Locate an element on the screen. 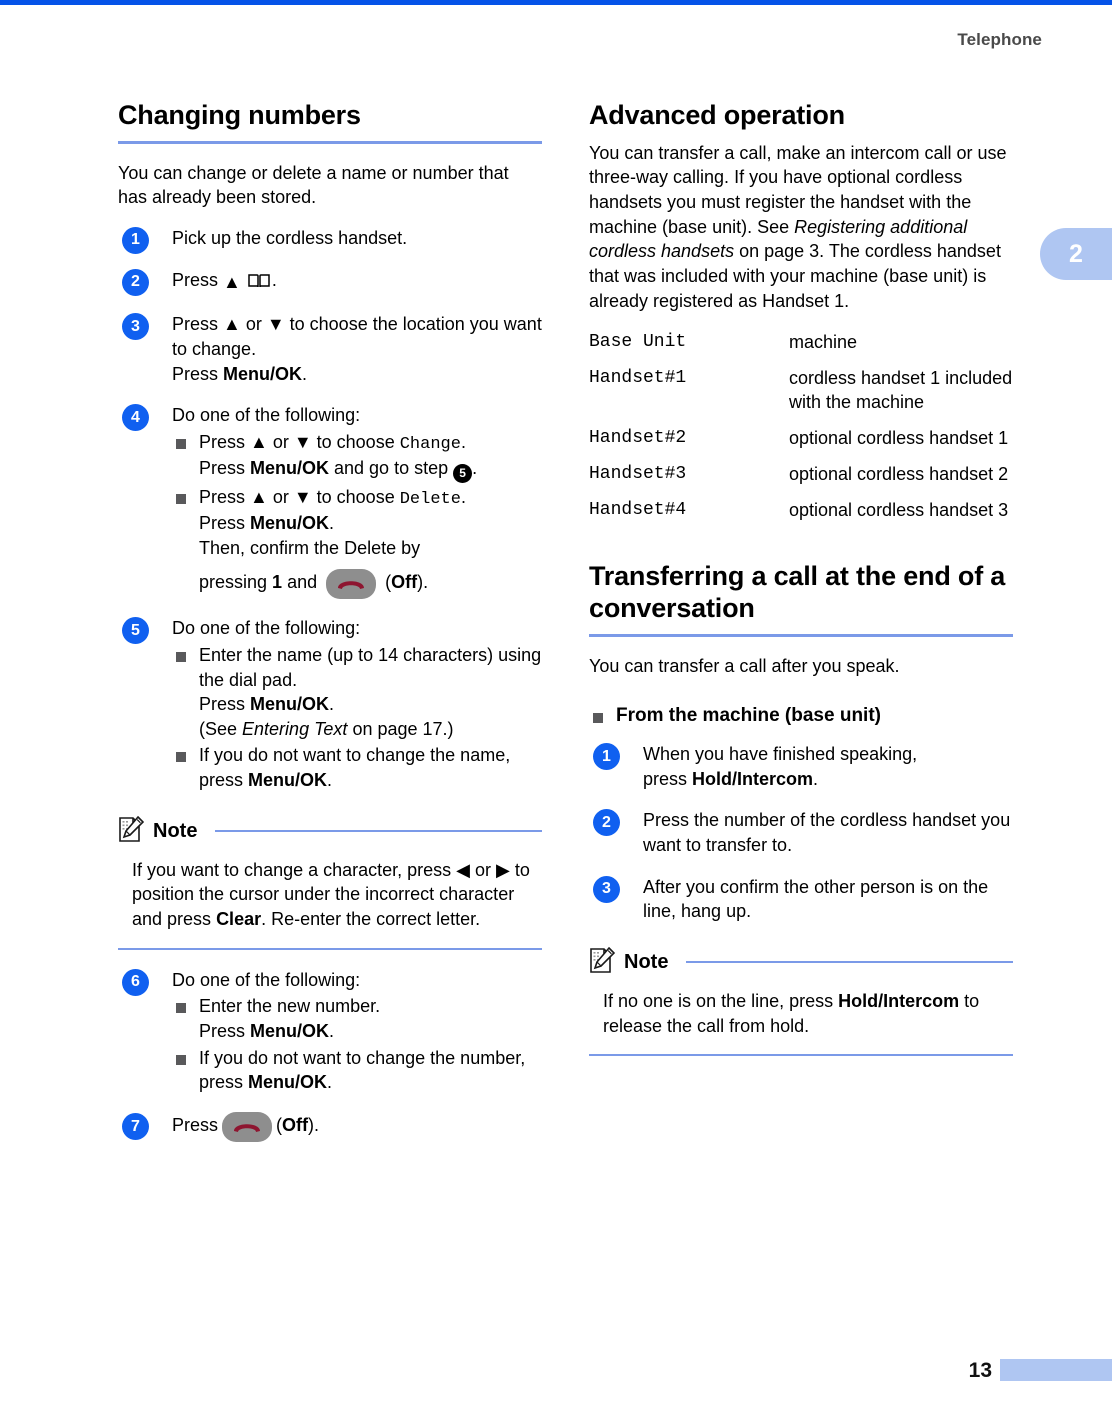 The image size is (1112, 1401). digit-one-key-label: 1 is located at coordinates (277, 582).